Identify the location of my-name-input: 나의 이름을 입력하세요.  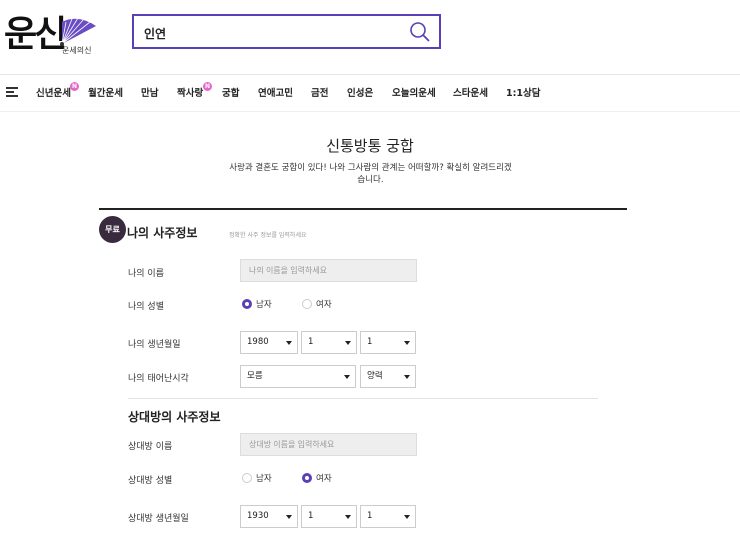
(328, 270).